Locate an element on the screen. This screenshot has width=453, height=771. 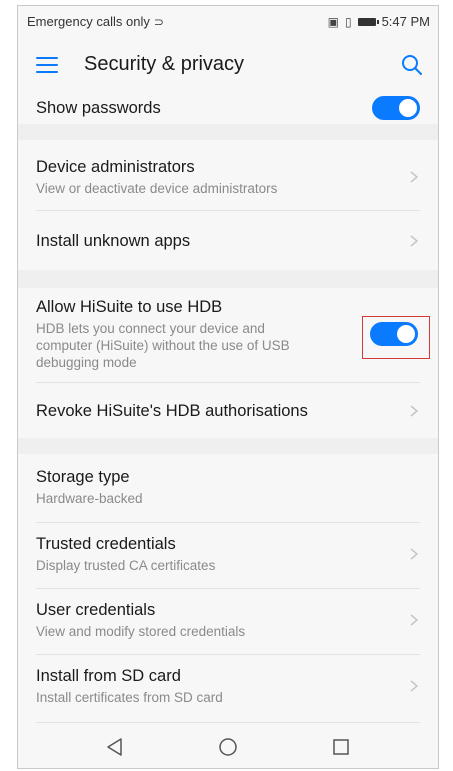
install-from-sd-title: Install from SD card is located at coordinates (108, 676).